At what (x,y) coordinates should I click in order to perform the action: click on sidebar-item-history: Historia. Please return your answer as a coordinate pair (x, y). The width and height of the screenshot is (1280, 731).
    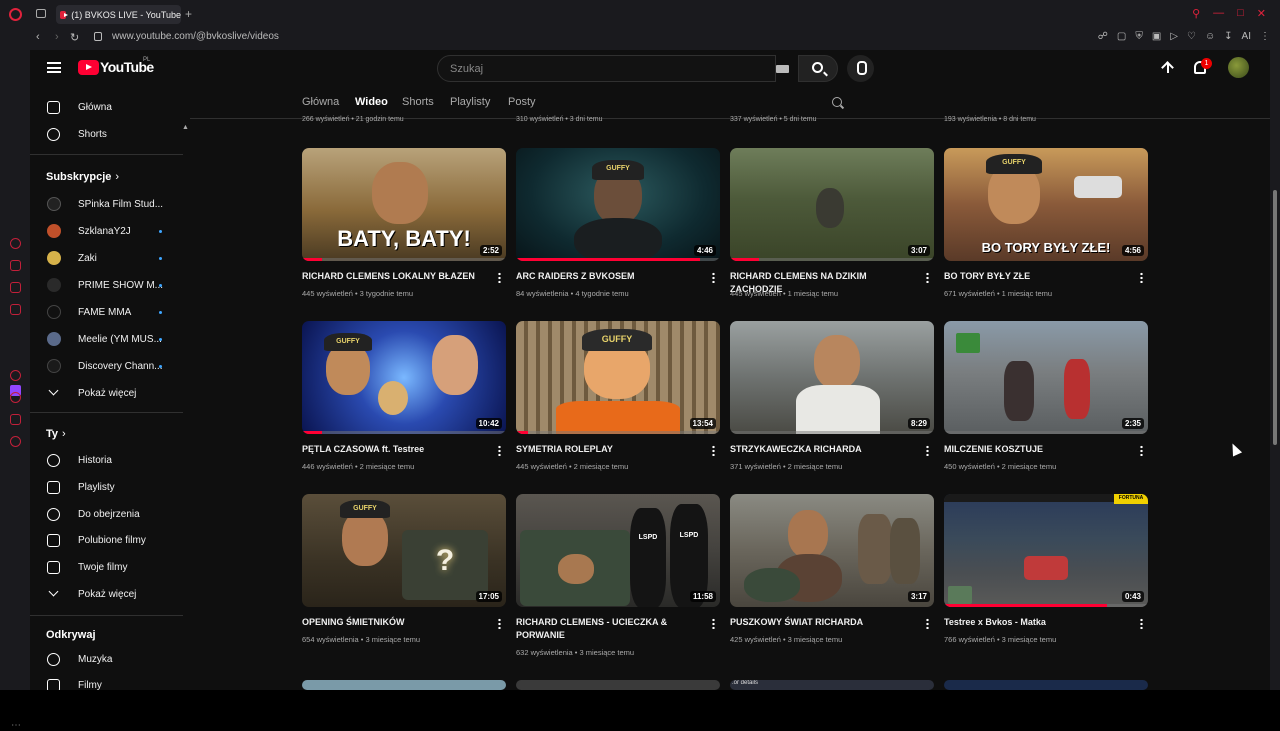
    Looking at the image, I should click on (106, 460).